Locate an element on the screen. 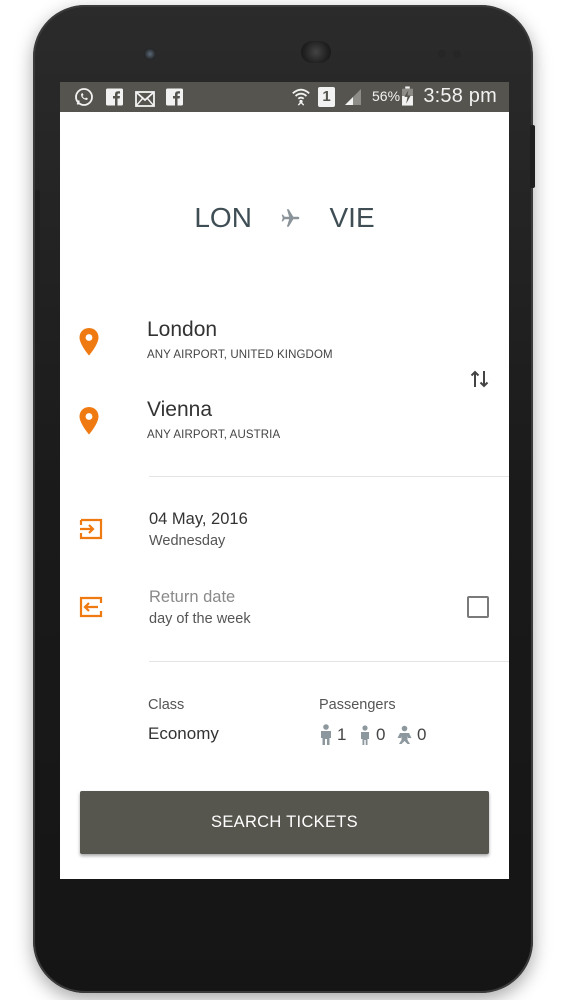 The height and width of the screenshot is (1000, 570). adult-count: 1 is located at coordinates (342, 734).